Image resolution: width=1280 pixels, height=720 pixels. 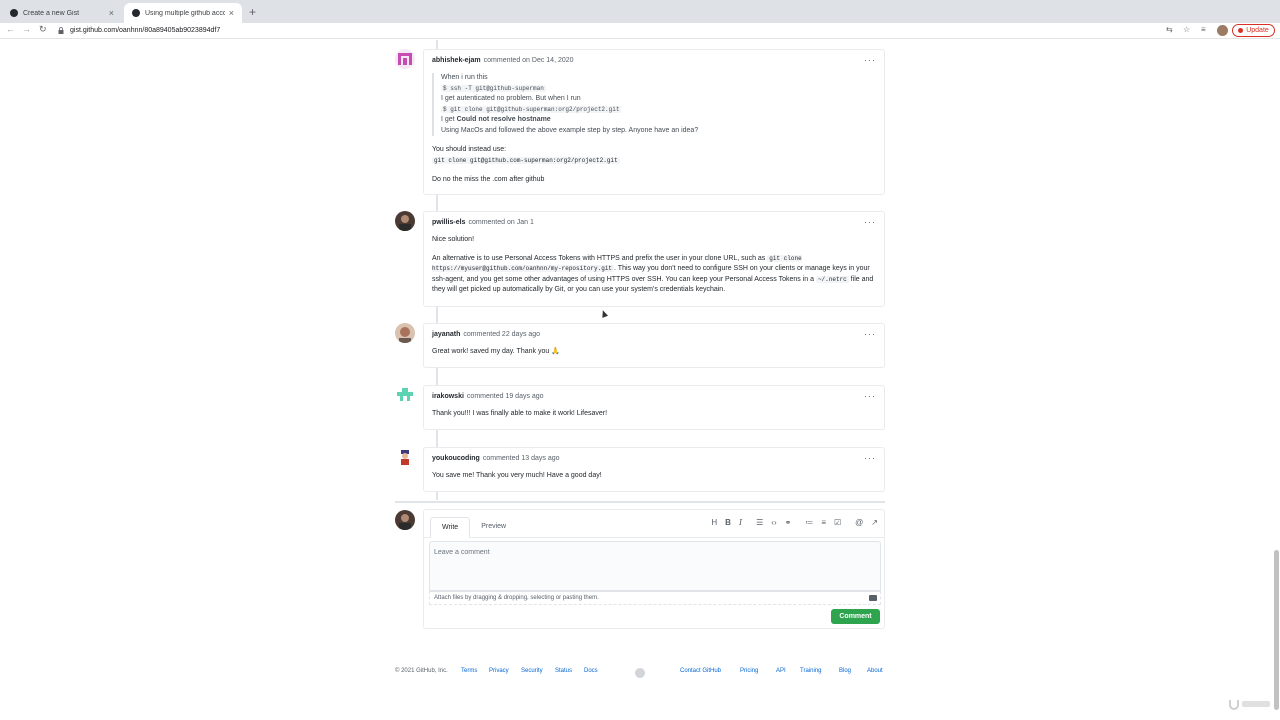 I want to click on tab-label: Using multiple github accounts, so click(x=185, y=13).